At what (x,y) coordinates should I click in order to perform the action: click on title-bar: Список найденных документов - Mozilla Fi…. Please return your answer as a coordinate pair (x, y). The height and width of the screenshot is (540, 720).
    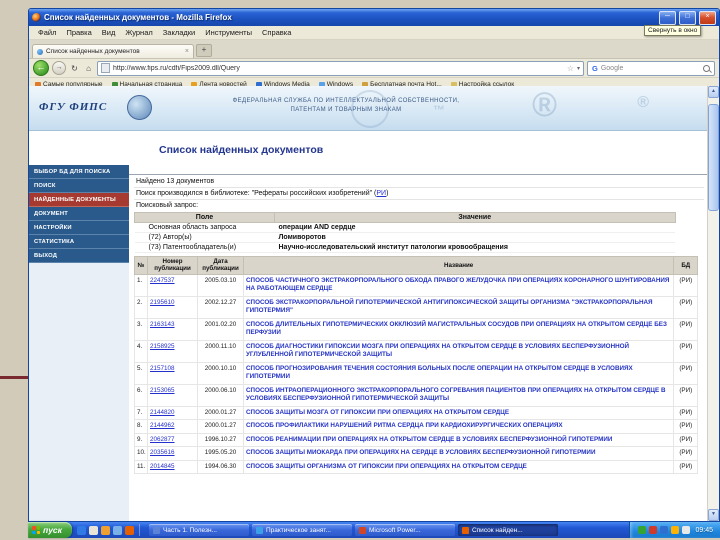
    Looking at the image, I should click on (374, 17).